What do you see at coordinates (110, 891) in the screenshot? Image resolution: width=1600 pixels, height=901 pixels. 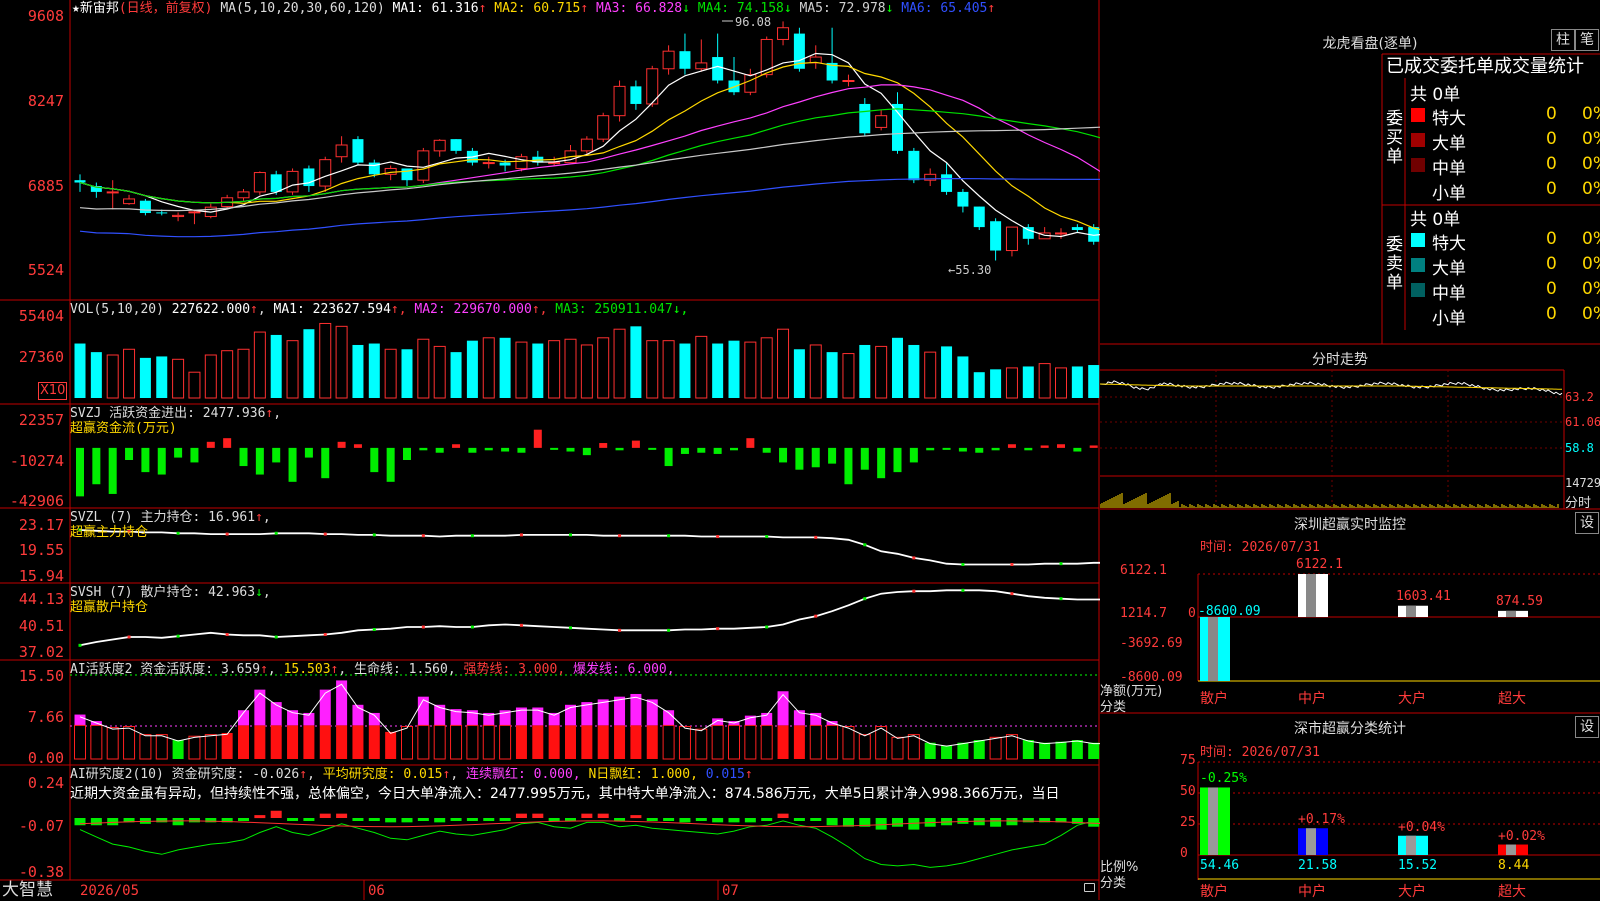 I see `date-label: 2026/05` at bounding box center [110, 891].